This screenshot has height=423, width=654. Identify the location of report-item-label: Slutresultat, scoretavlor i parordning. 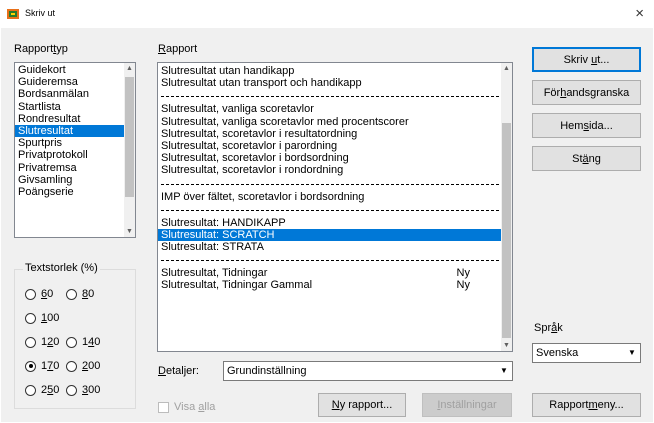
(249, 145).